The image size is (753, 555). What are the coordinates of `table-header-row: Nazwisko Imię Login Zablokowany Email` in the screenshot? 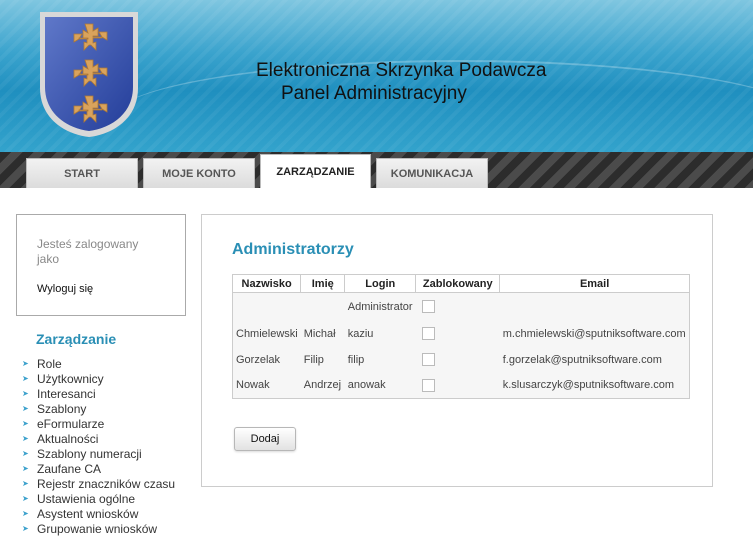 It's located at (460, 283).